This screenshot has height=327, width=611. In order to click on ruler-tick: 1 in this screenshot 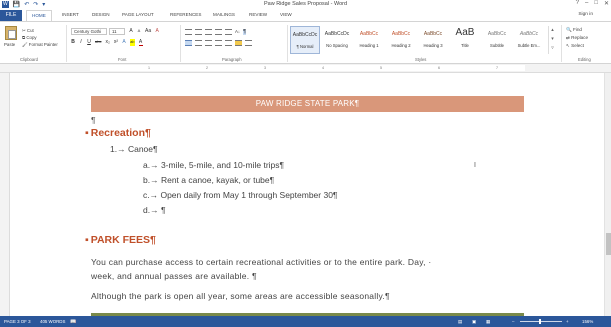, I will do `click(149, 68)`.